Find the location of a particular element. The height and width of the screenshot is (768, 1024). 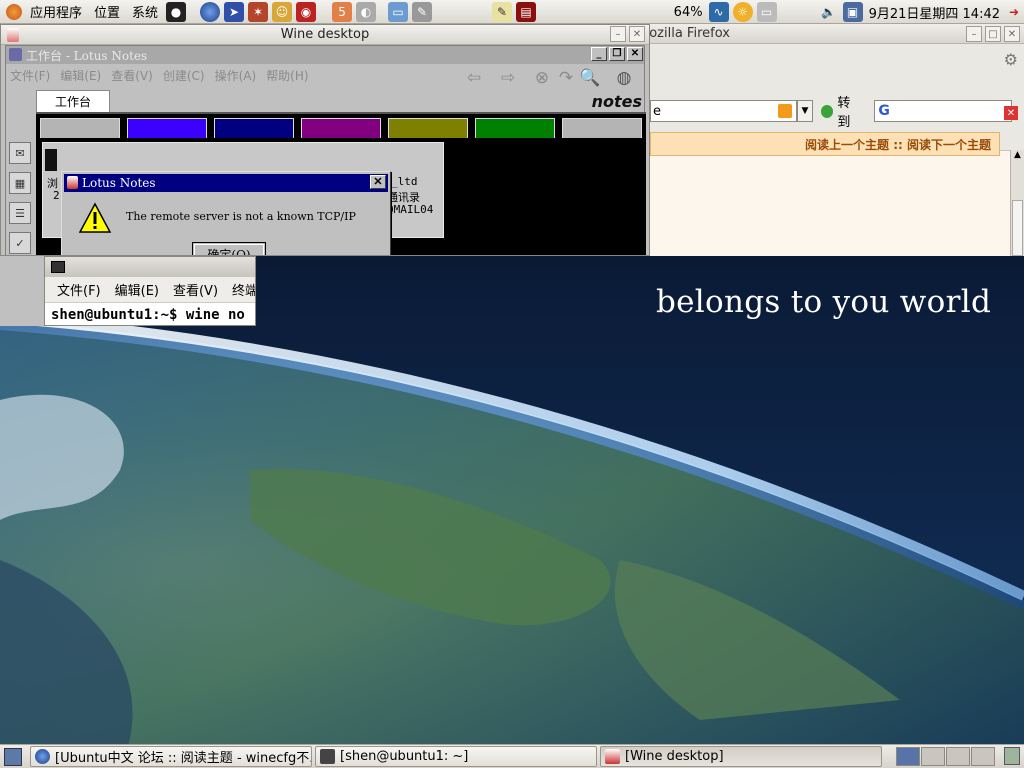

dialog-close-button: ✕ is located at coordinates (378, 182).